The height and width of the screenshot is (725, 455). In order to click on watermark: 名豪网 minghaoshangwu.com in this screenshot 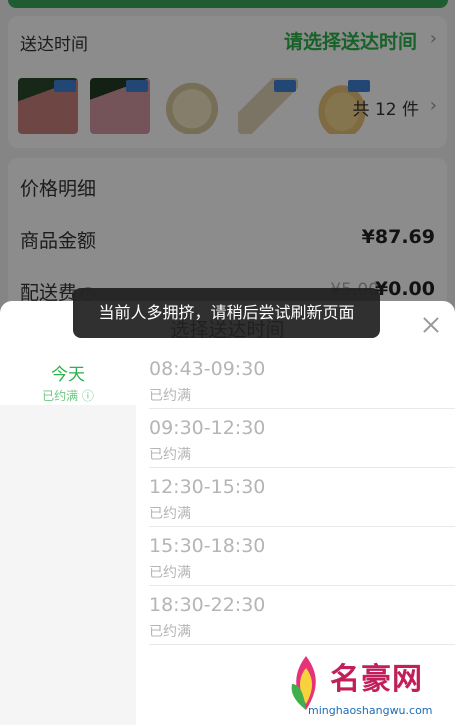, I will do `click(365, 684)`.